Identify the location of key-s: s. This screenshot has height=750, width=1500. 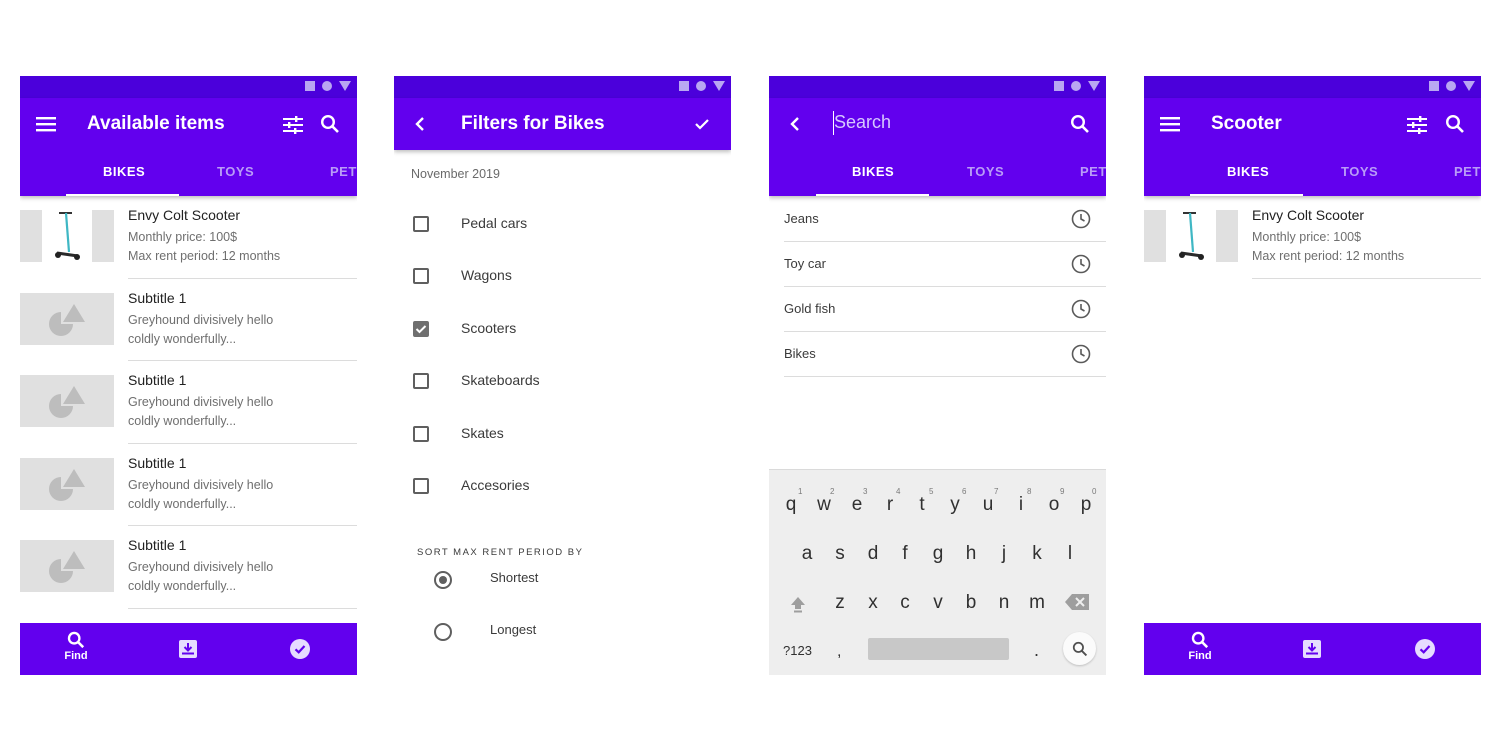
(840, 554).